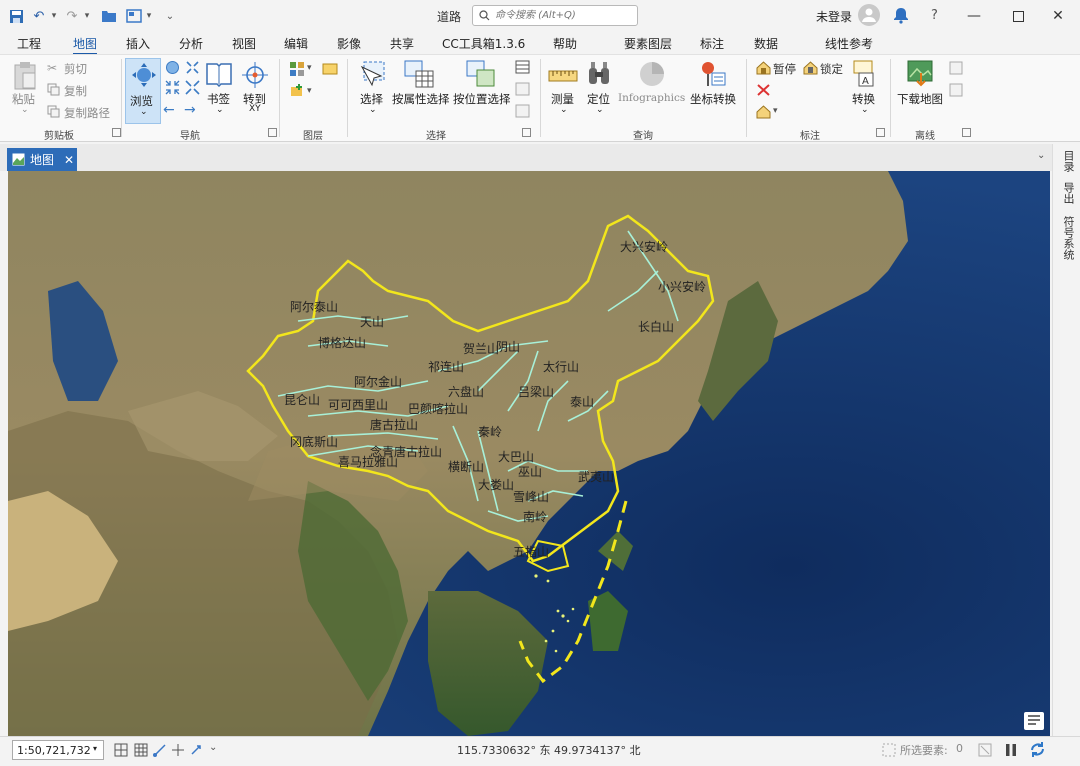  Describe the element at coordinates (75, 69) in the screenshot. I see `cut-button: 剪切` at that location.